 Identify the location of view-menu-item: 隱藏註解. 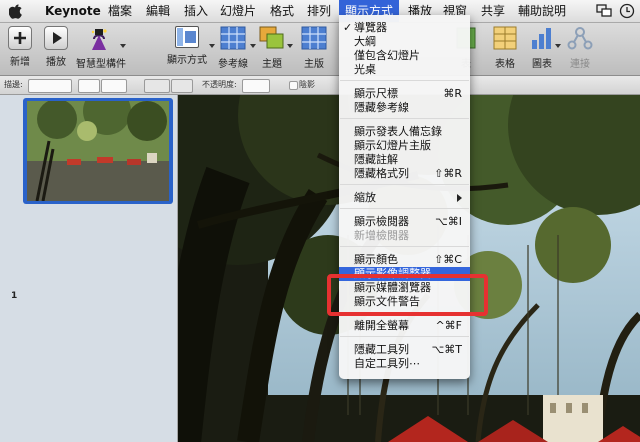
(404, 160).